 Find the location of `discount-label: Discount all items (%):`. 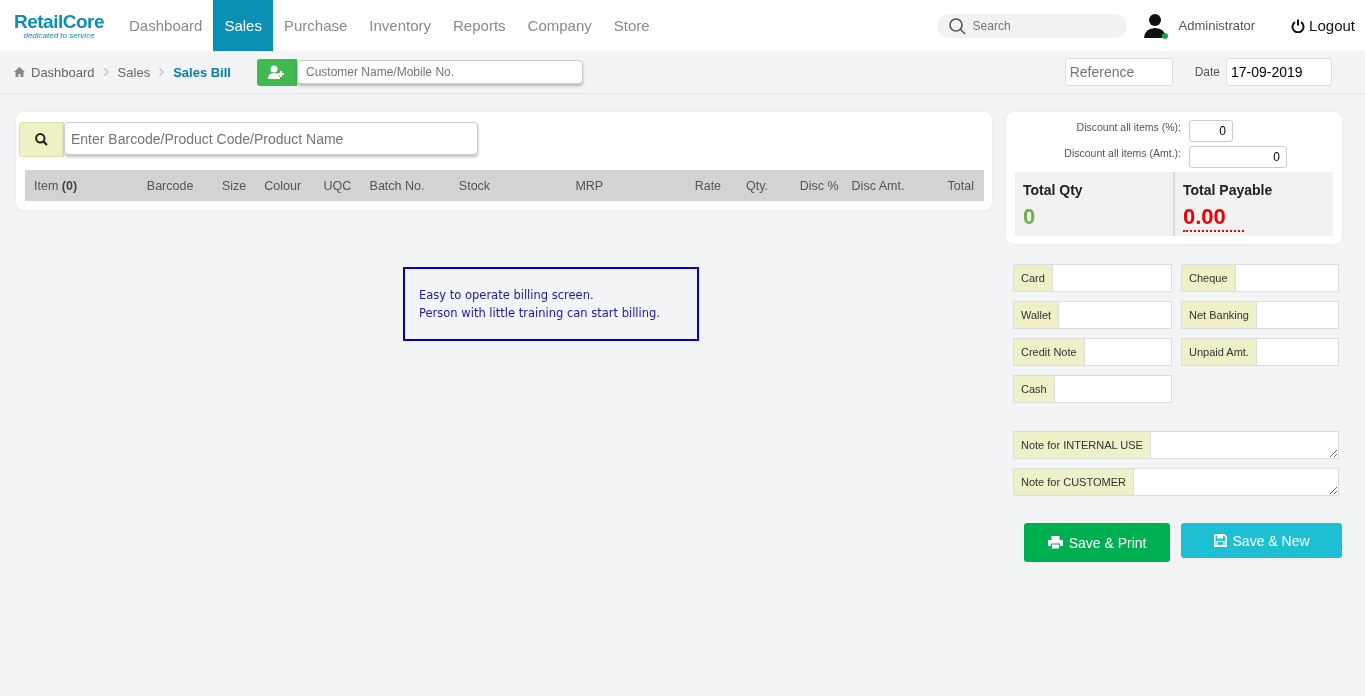

discount-label: Discount all items (%): is located at coordinates (1128, 127).